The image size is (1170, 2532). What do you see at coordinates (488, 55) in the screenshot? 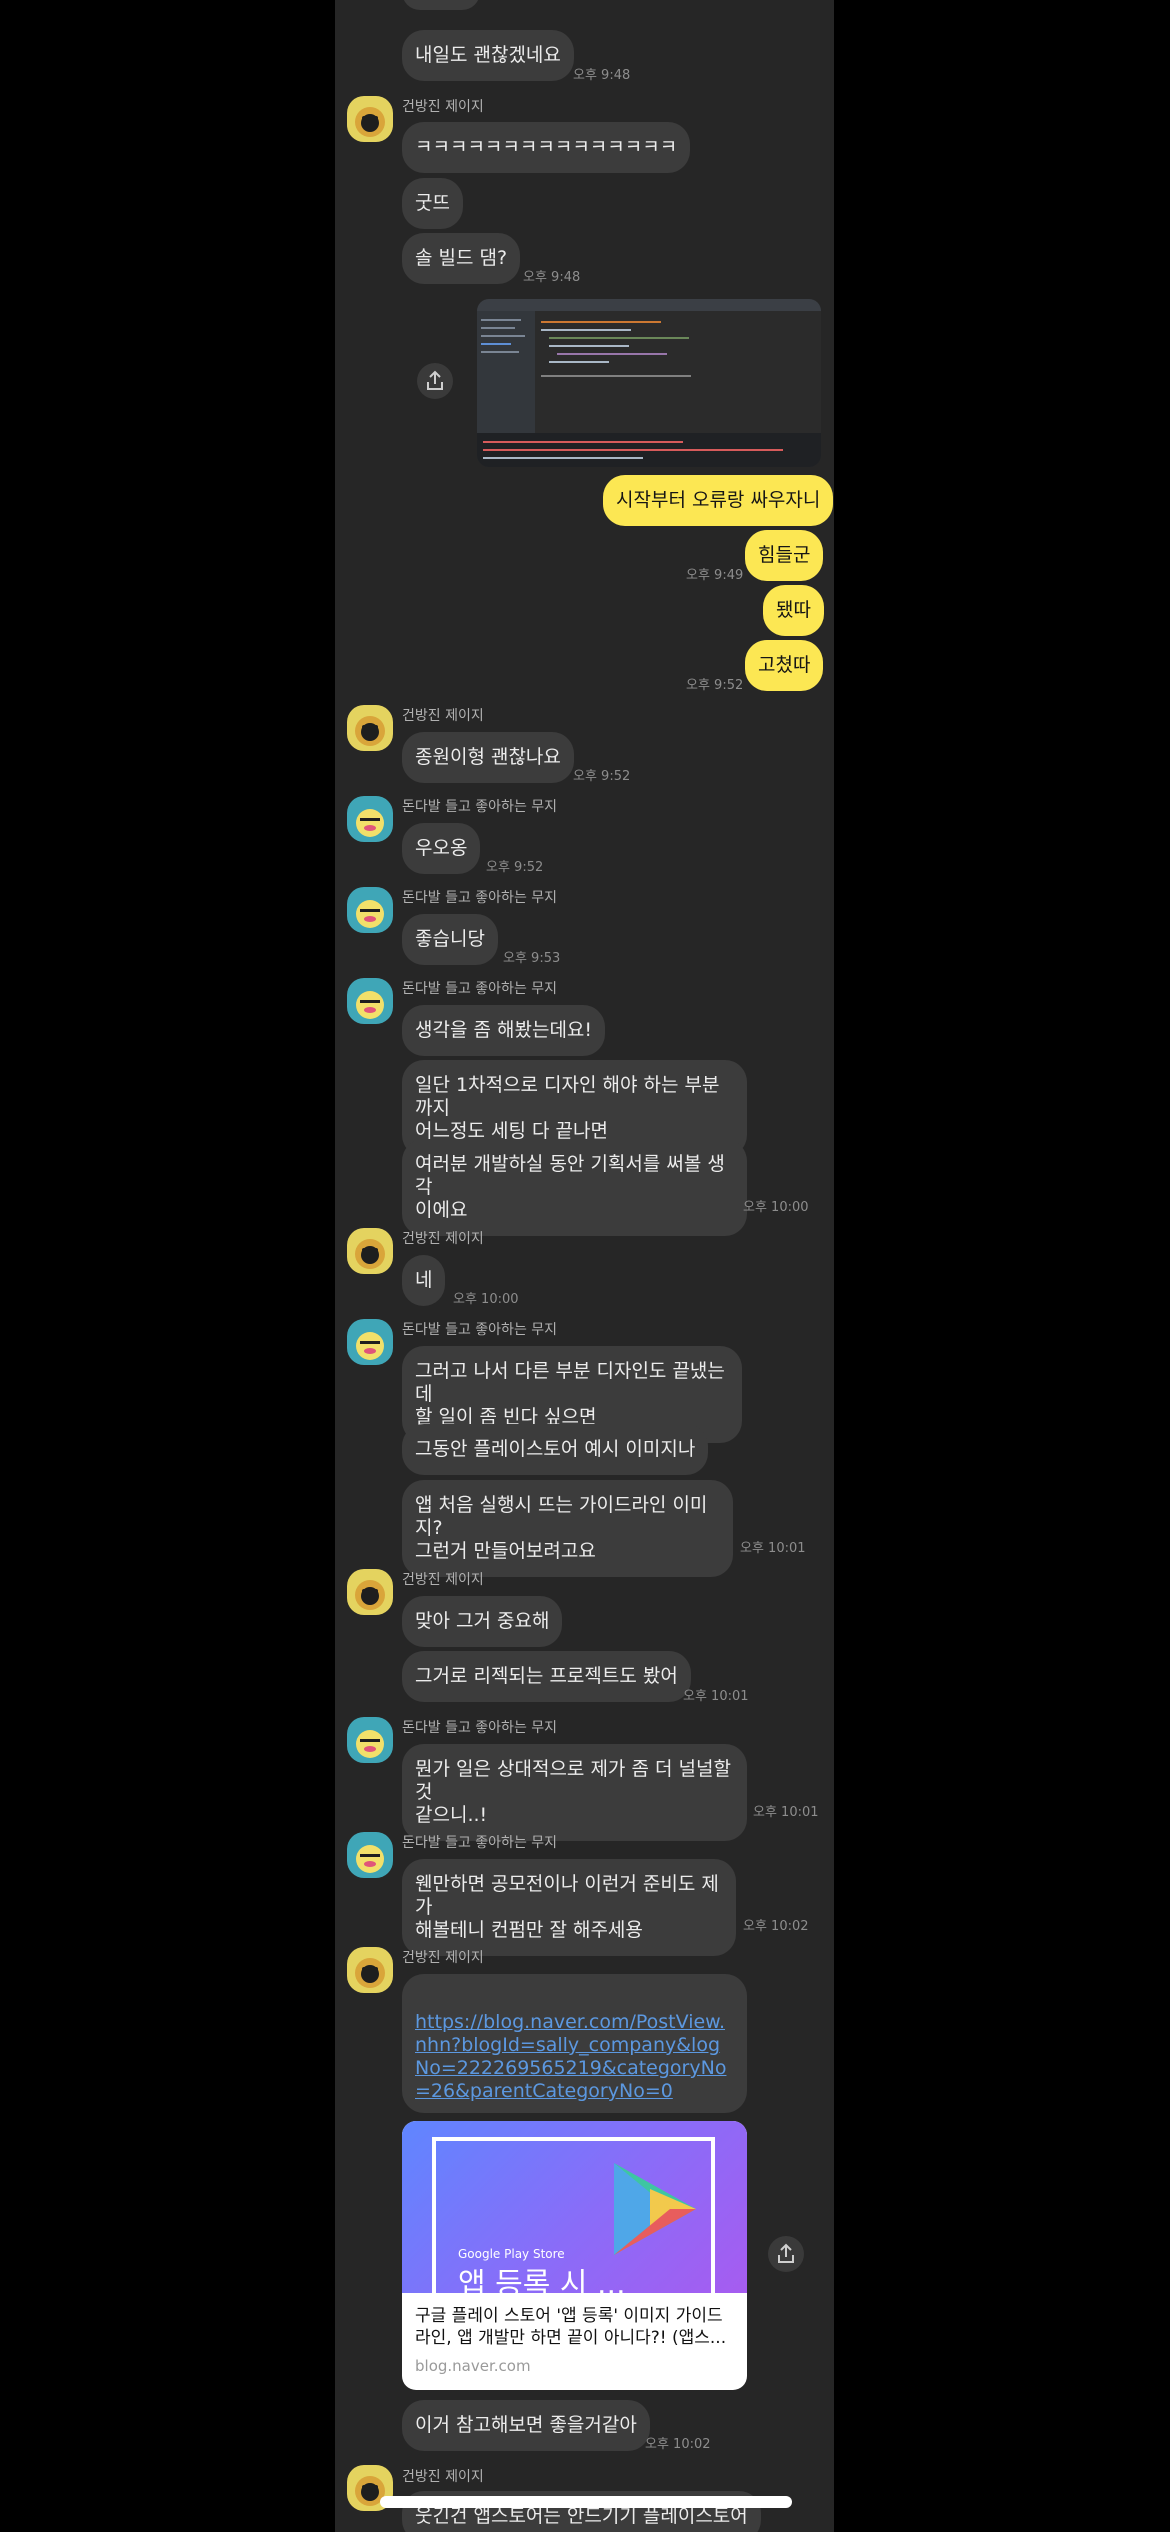
I see `message-bubble: 내일도 괜찮겠네요` at bounding box center [488, 55].